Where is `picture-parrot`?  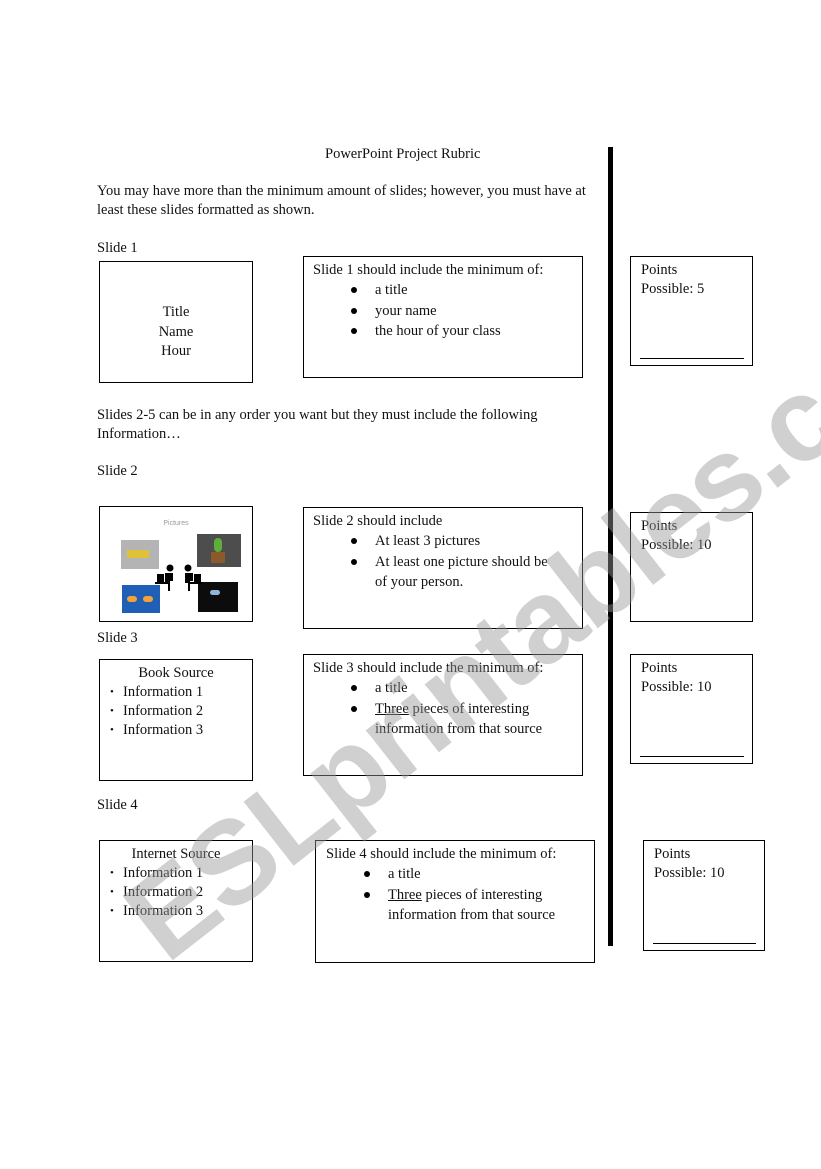 picture-parrot is located at coordinates (219, 550).